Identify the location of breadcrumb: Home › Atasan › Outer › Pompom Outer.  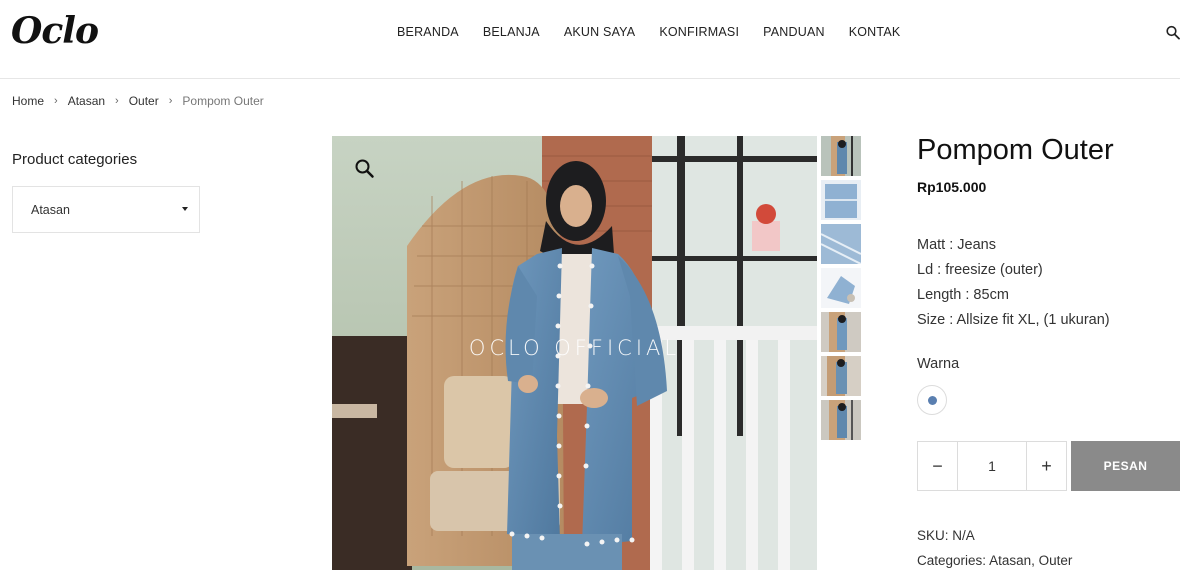
(138, 101).